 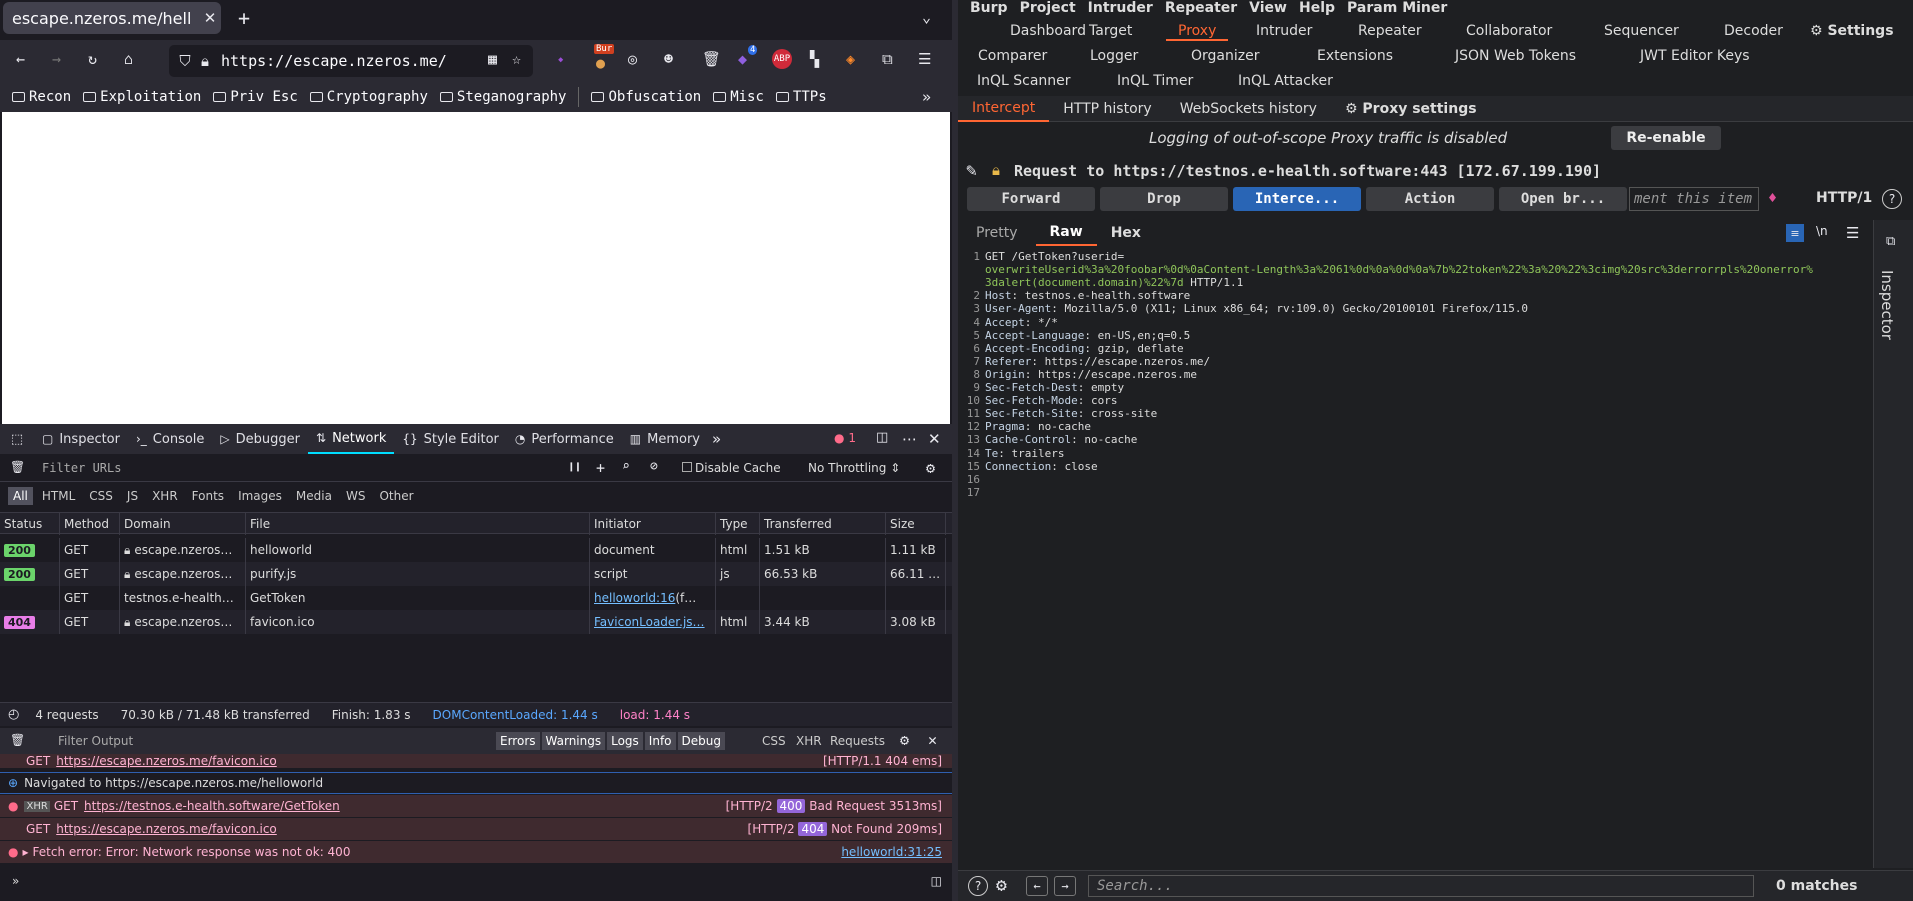 I want to click on type-other: Other, so click(x=396, y=496).